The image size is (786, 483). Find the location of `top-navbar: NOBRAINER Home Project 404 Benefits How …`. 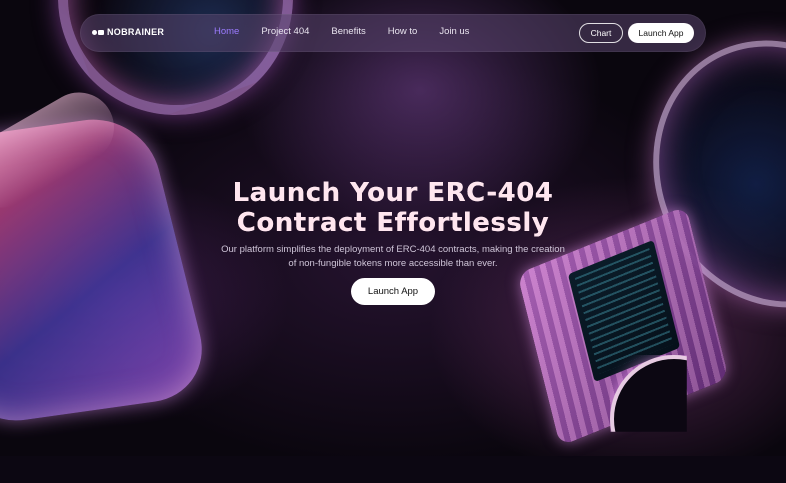

top-navbar: NOBRAINER Home Project 404 Benefits How … is located at coordinates (393, 33).